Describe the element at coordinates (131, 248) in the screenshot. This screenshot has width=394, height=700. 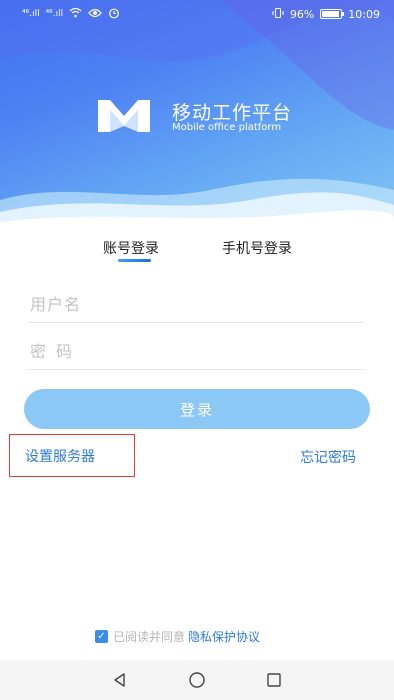
I see `tab-account-login: 账号登录` at that location.